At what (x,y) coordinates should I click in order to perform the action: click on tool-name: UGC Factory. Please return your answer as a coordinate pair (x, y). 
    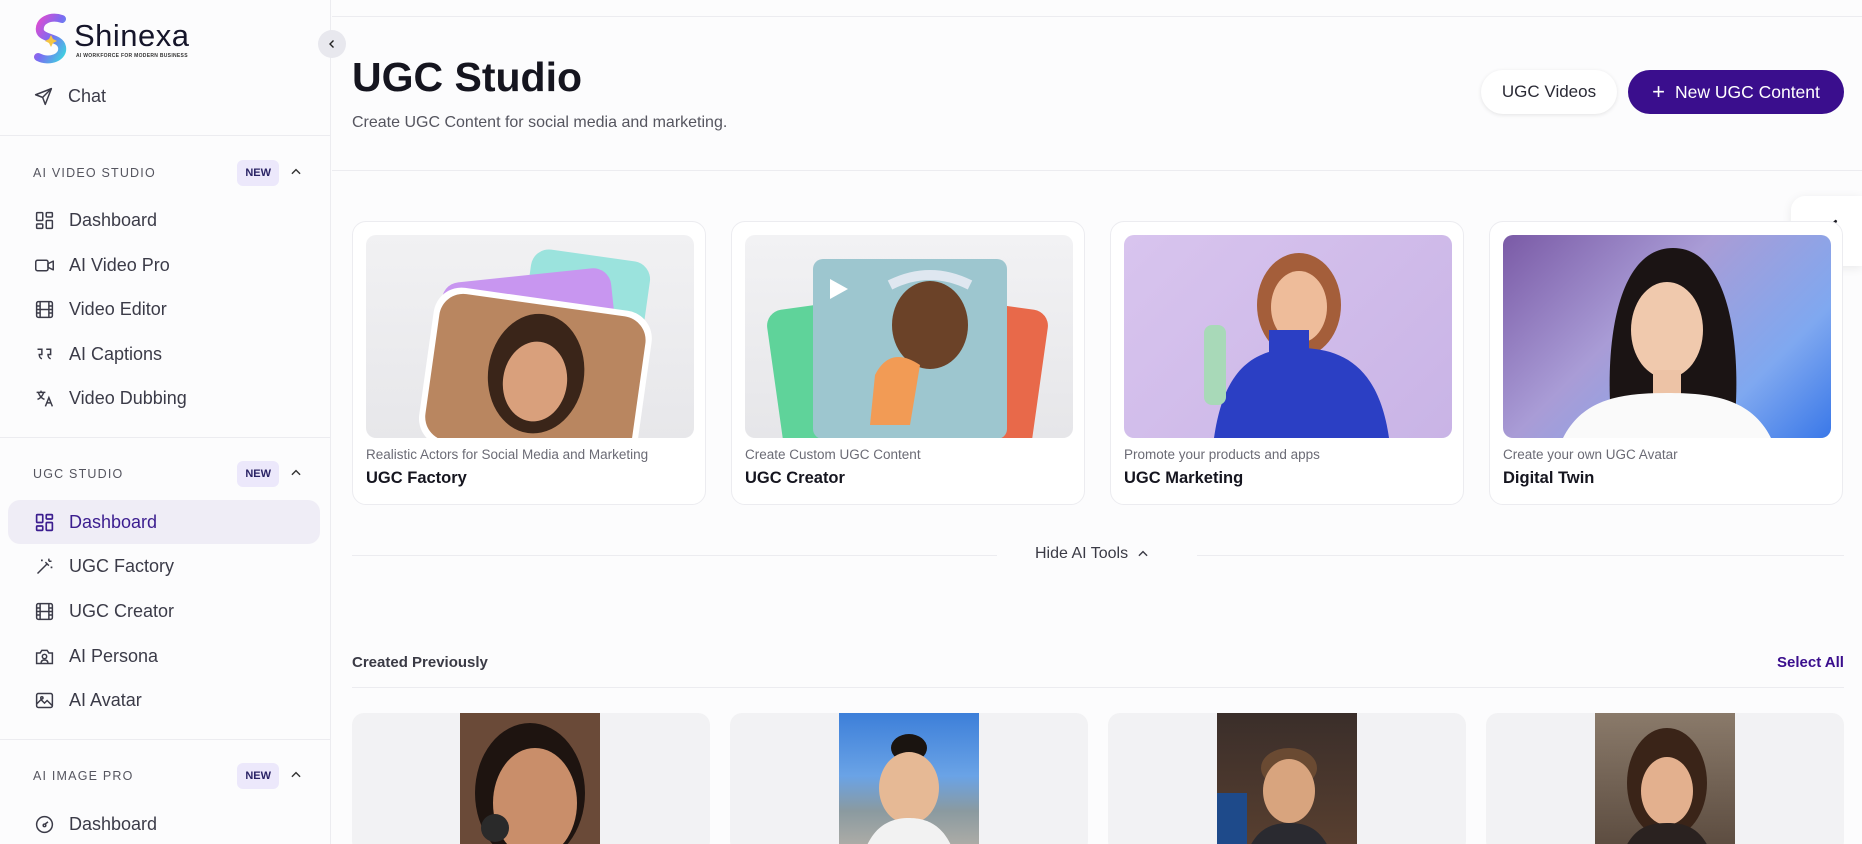
    Looking at the image, I should click on (416, 478).